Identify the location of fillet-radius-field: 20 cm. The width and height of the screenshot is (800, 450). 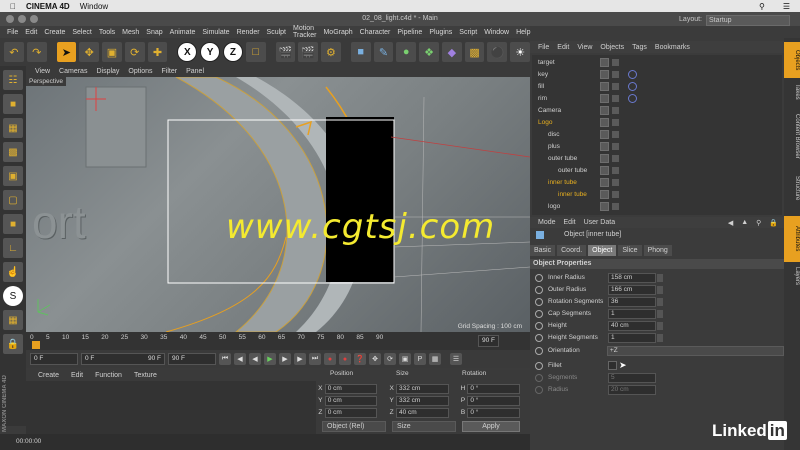
(632, 389).